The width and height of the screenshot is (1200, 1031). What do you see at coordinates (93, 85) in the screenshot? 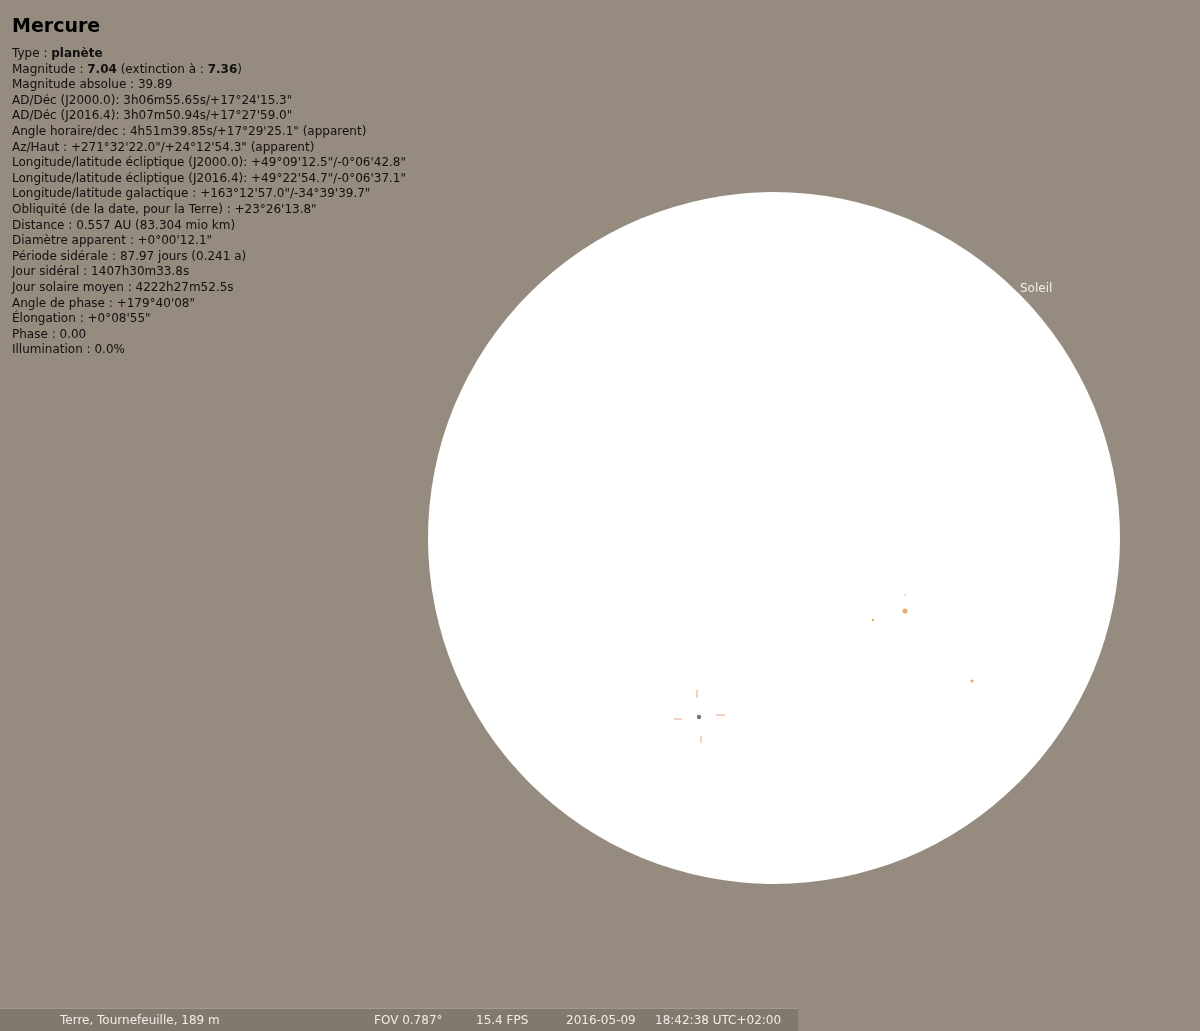
I see `info-line: Magnitude absolue : 39.89` at bounding box center [93, 85].